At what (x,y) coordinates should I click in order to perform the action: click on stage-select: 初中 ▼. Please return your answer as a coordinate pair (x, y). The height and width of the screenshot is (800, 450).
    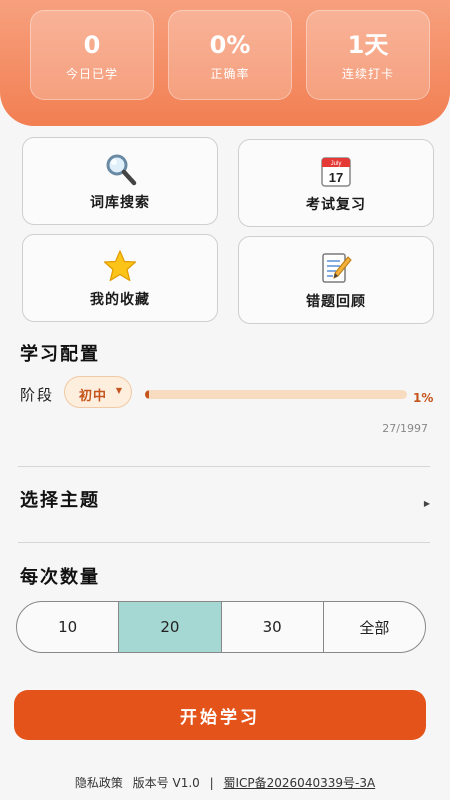
    Looking at the image, I should click on (98, 392).